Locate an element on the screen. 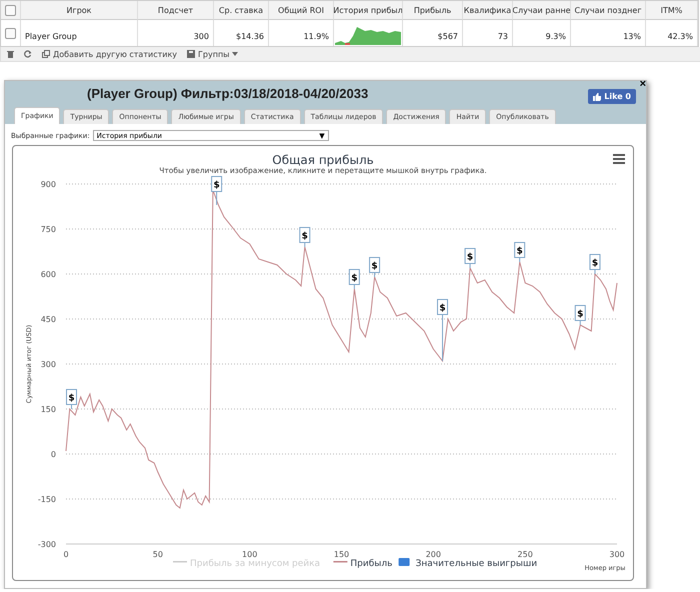 Image resolution: width=700 pixels, height=592 pixels. refresh-icon is located at coordinates (28, 54).